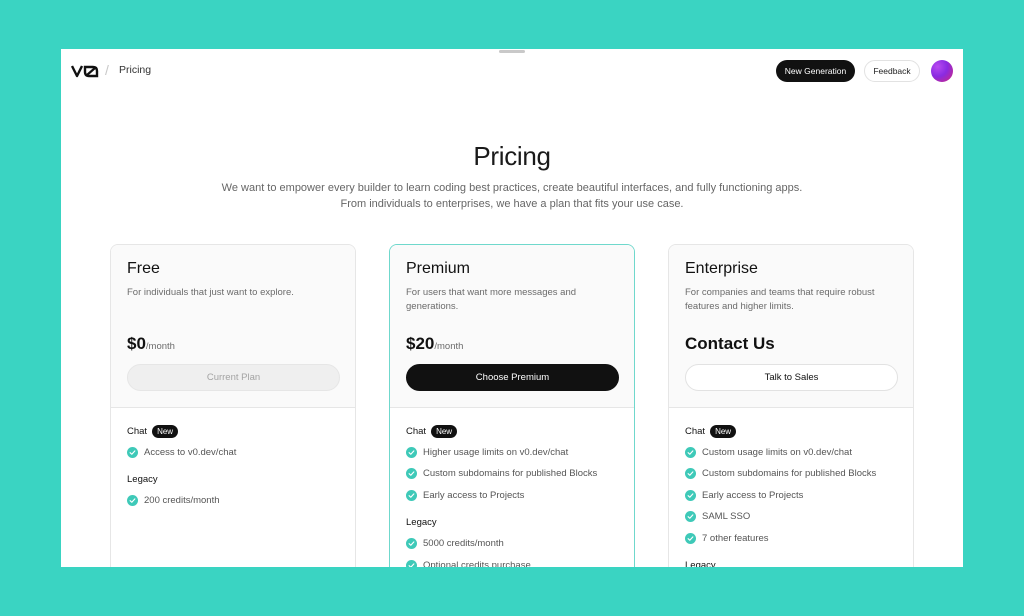 The height and width of the screenshot is (616, 1024). I want to click on top-bar: / Pricing New Generation Feedback, so click(512, 71).